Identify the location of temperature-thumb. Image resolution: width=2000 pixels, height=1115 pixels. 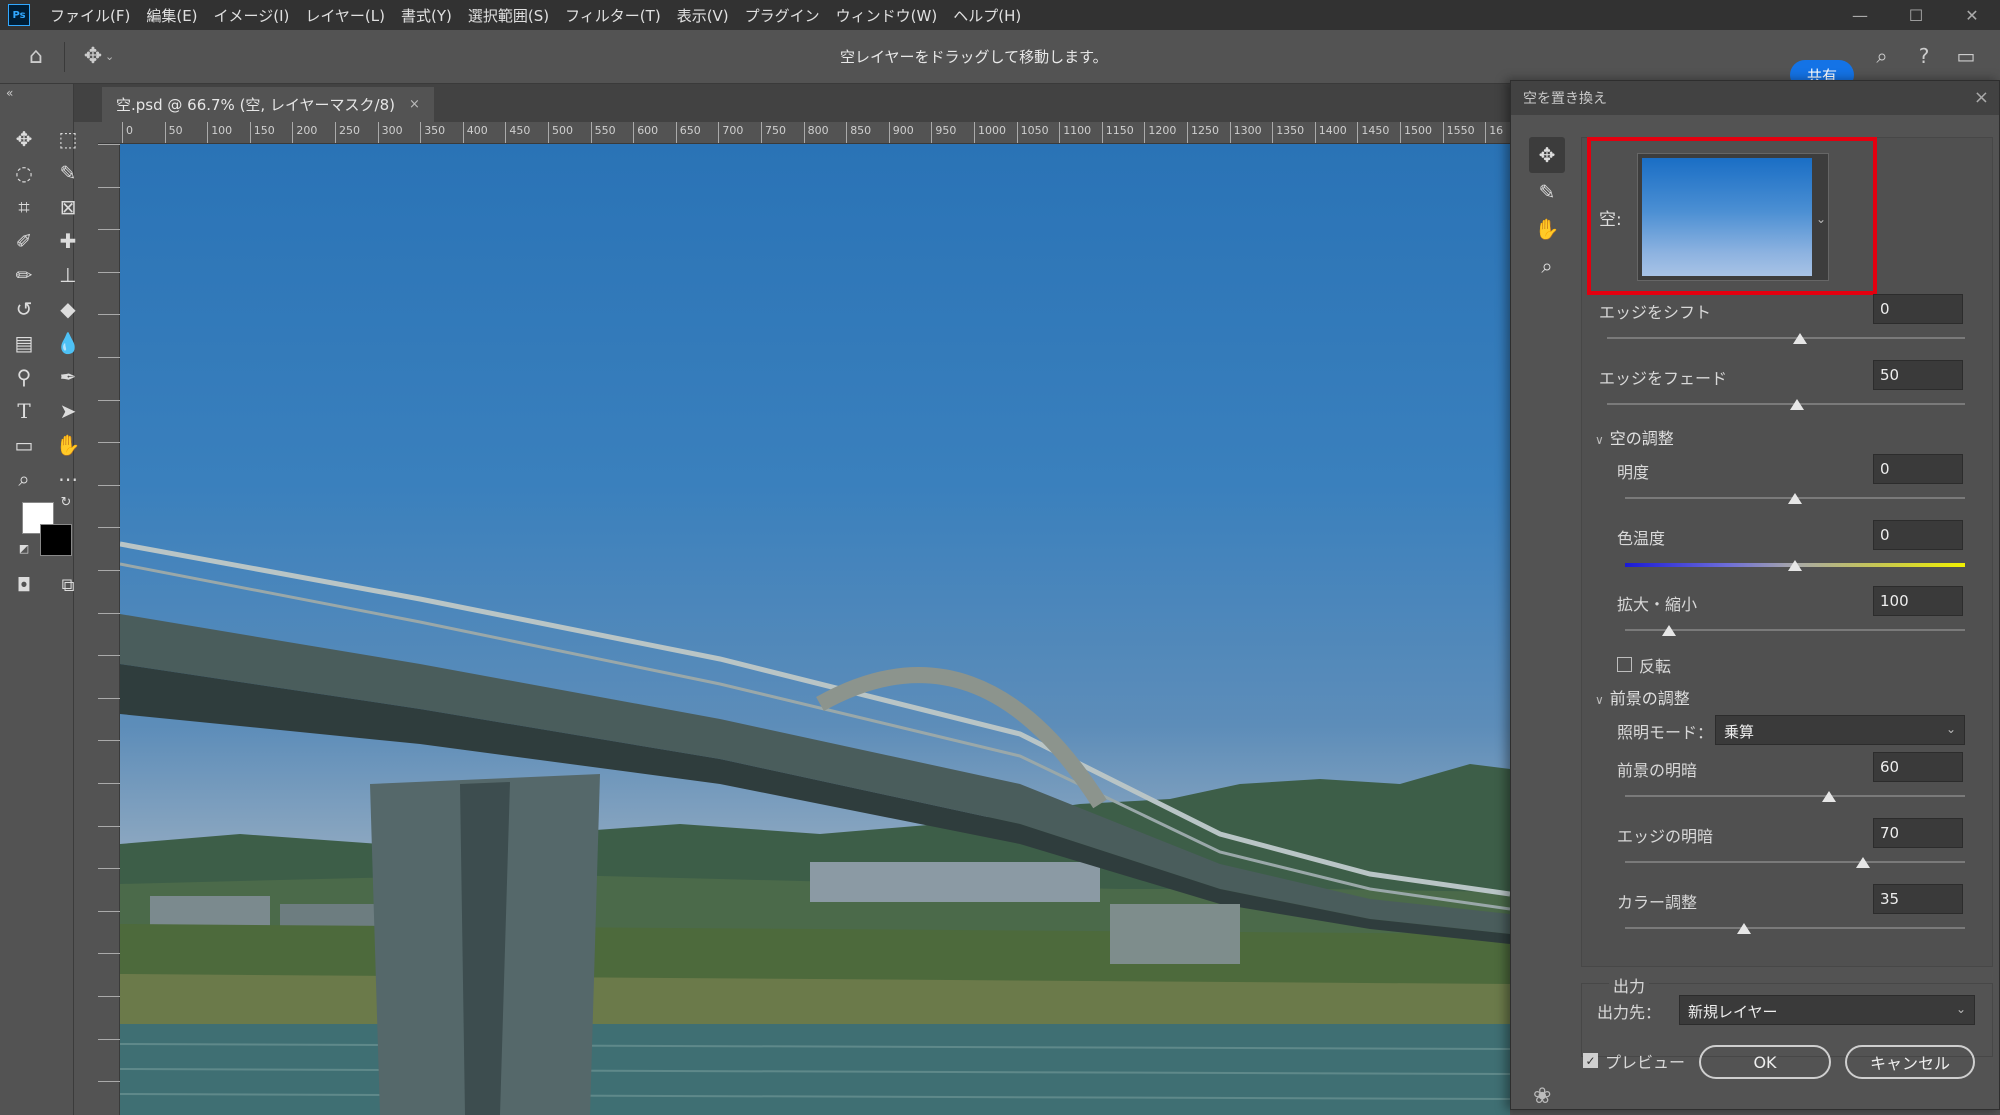
(1795, 565).